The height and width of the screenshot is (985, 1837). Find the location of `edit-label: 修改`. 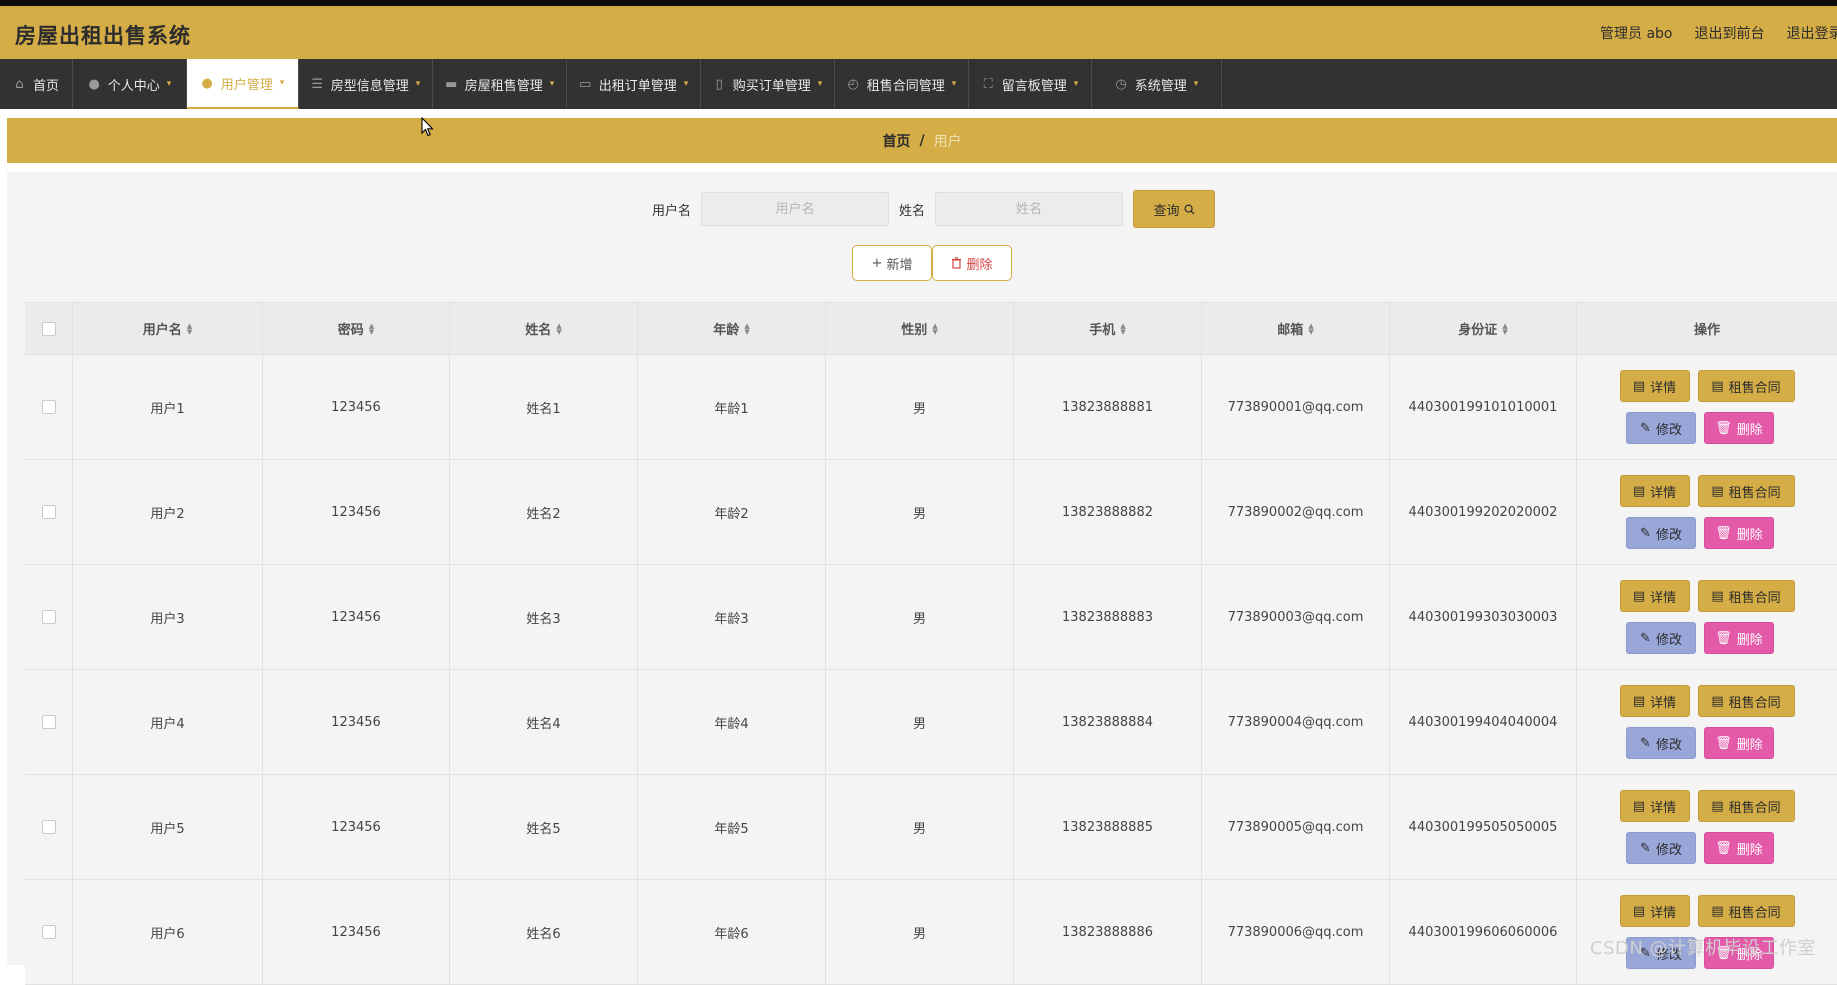

edit-label: 修改 is located at coordinates (1668, 430).